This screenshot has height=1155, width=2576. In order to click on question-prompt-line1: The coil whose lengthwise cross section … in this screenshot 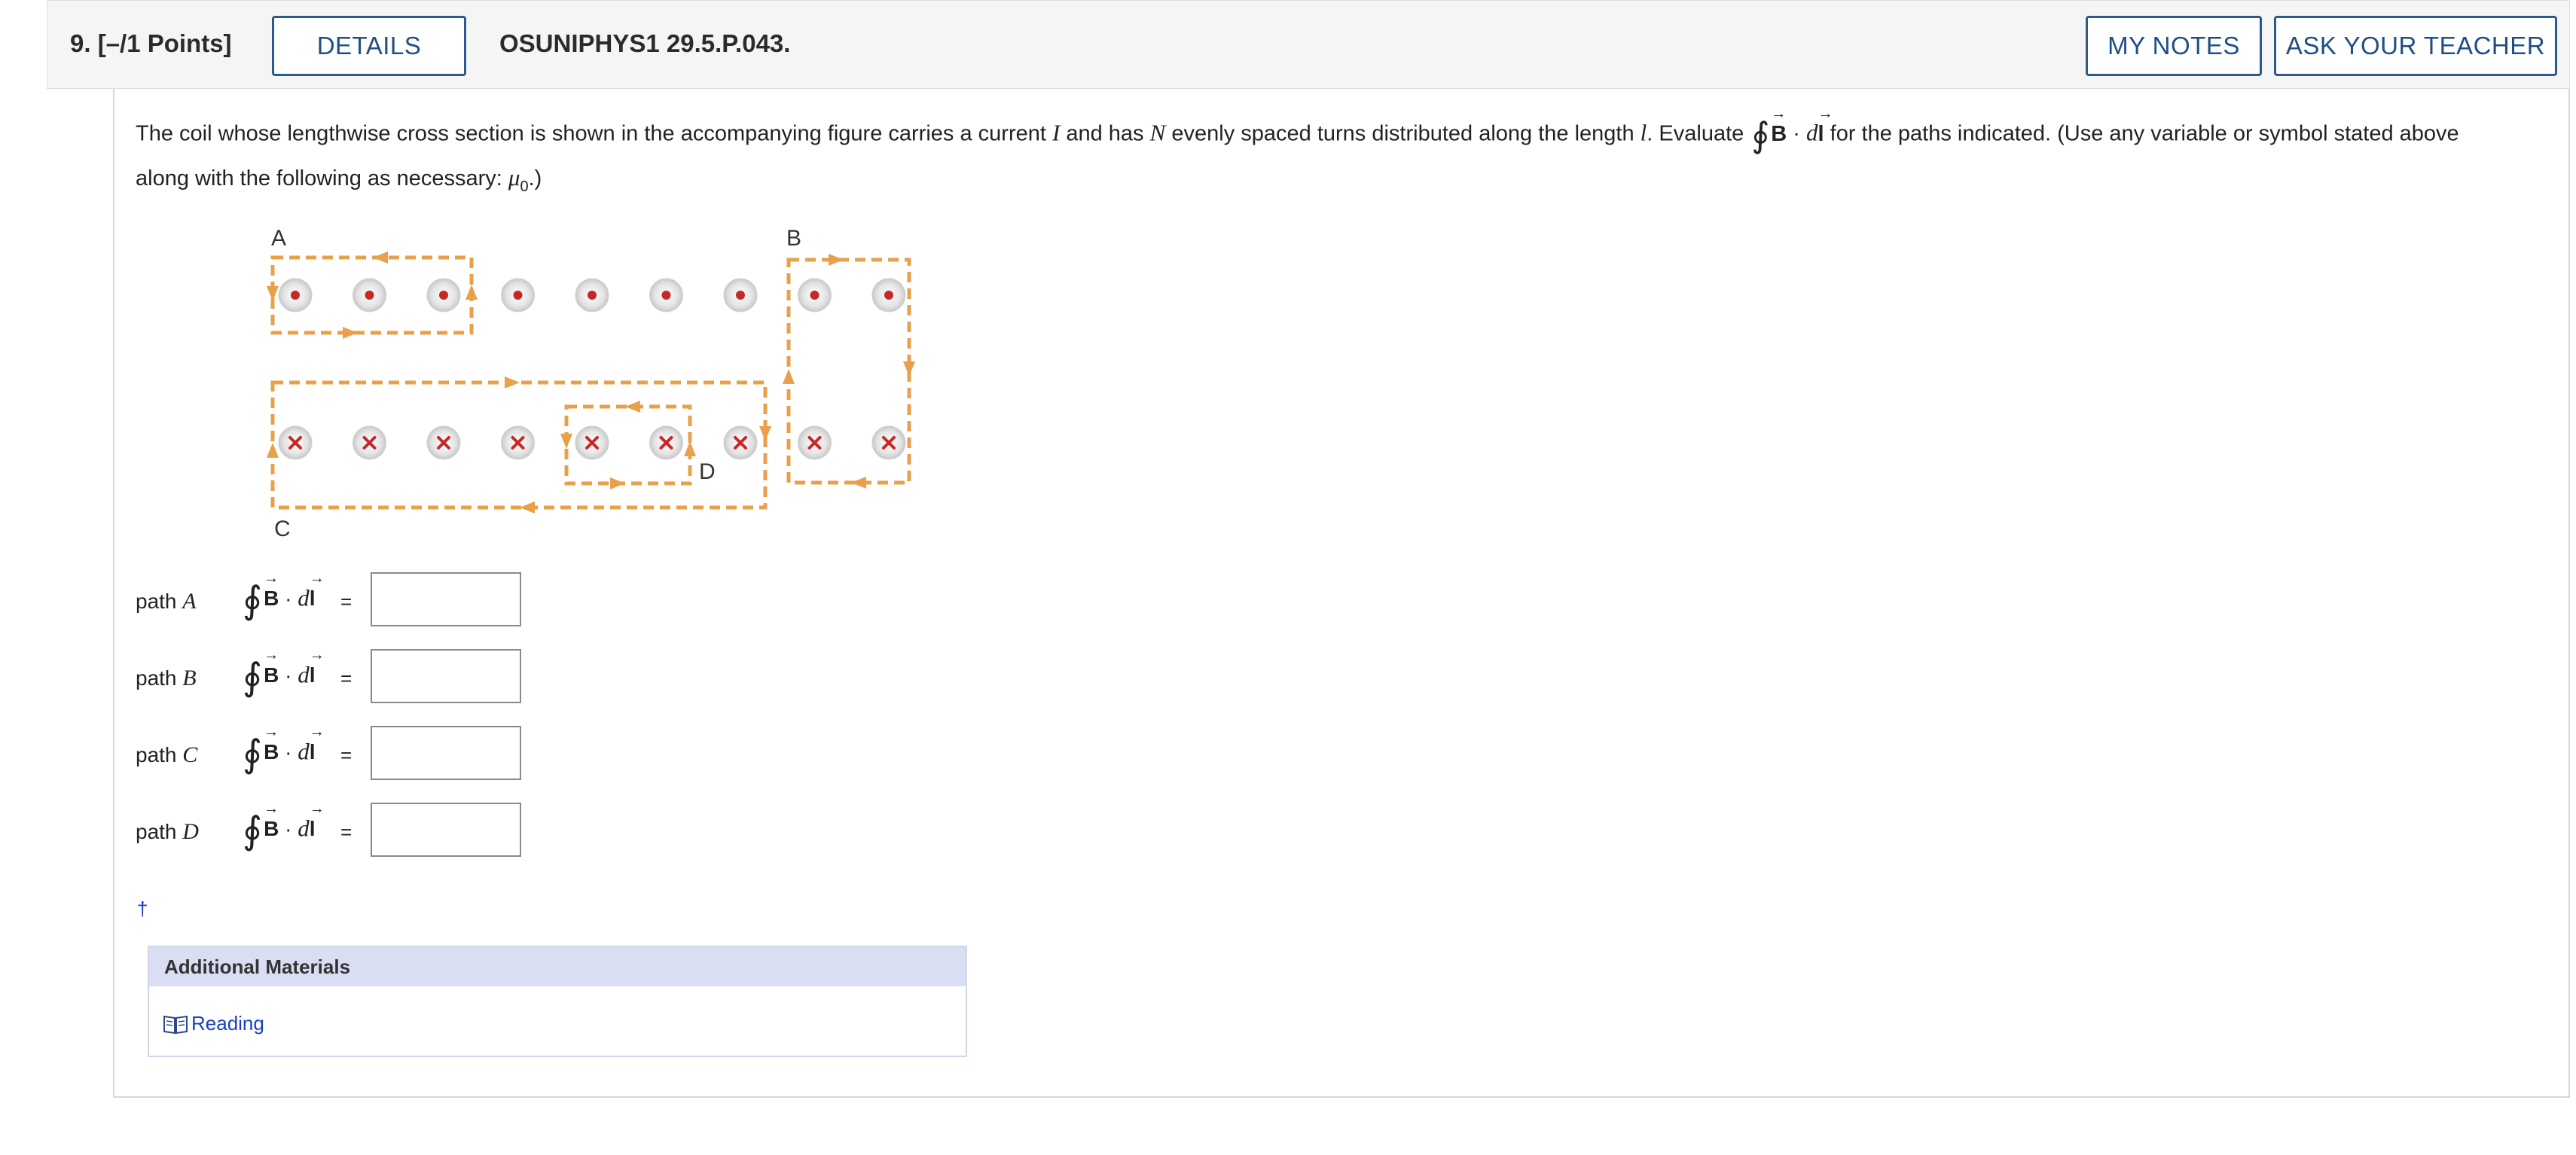, I will do `click(1298, 130)`.